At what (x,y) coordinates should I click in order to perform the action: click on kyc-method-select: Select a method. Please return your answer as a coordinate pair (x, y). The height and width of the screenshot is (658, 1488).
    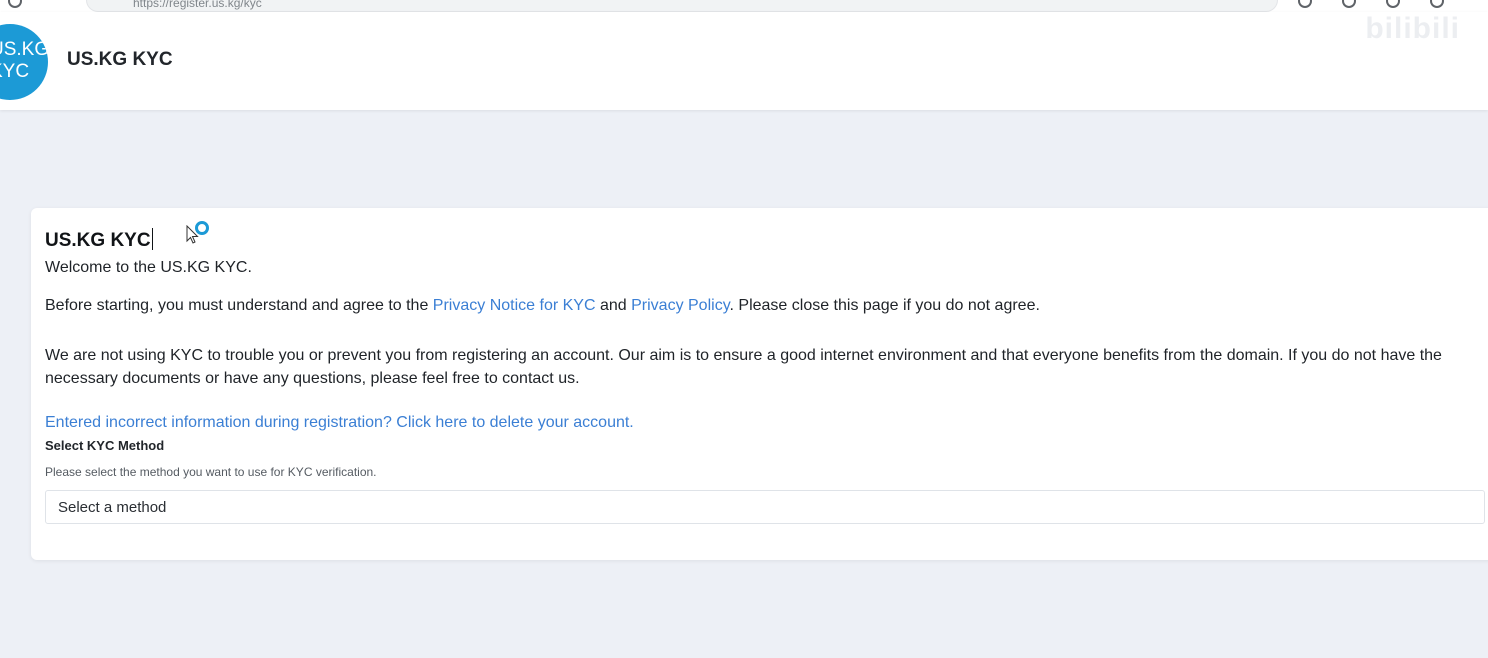
    Looking at the image, I should click on (765, 507).